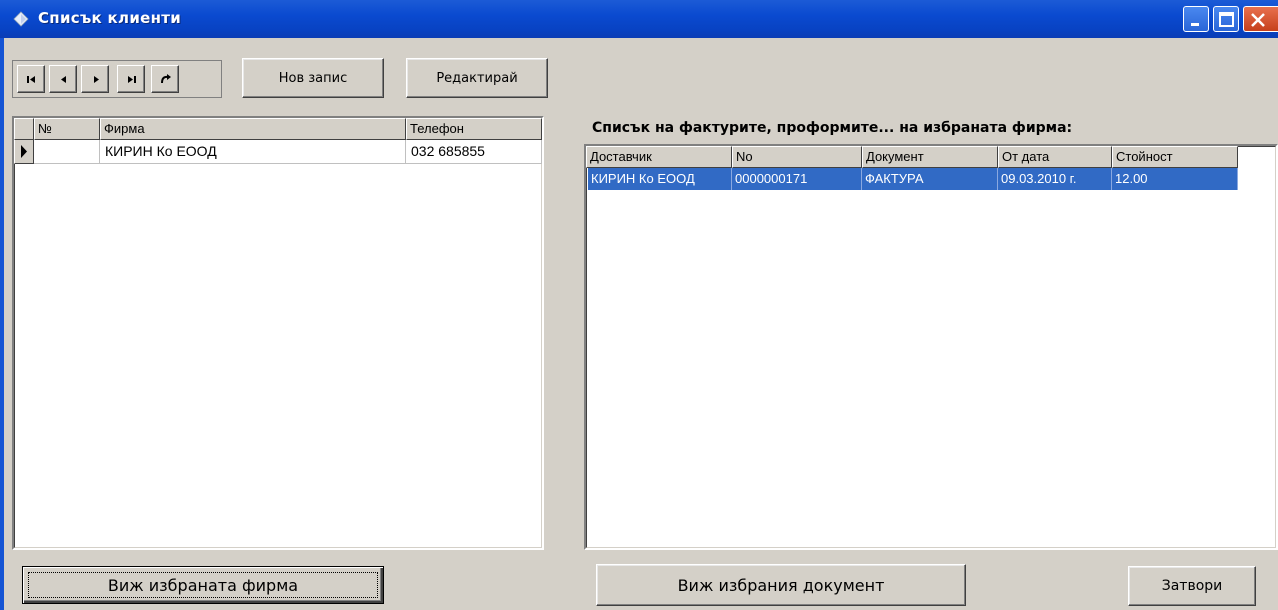 This screenshot has width=1278, height=610. Describe the element at coordinates (1175, 179) in the screenshot. I see `table-cell-value: 12.00` at that location.